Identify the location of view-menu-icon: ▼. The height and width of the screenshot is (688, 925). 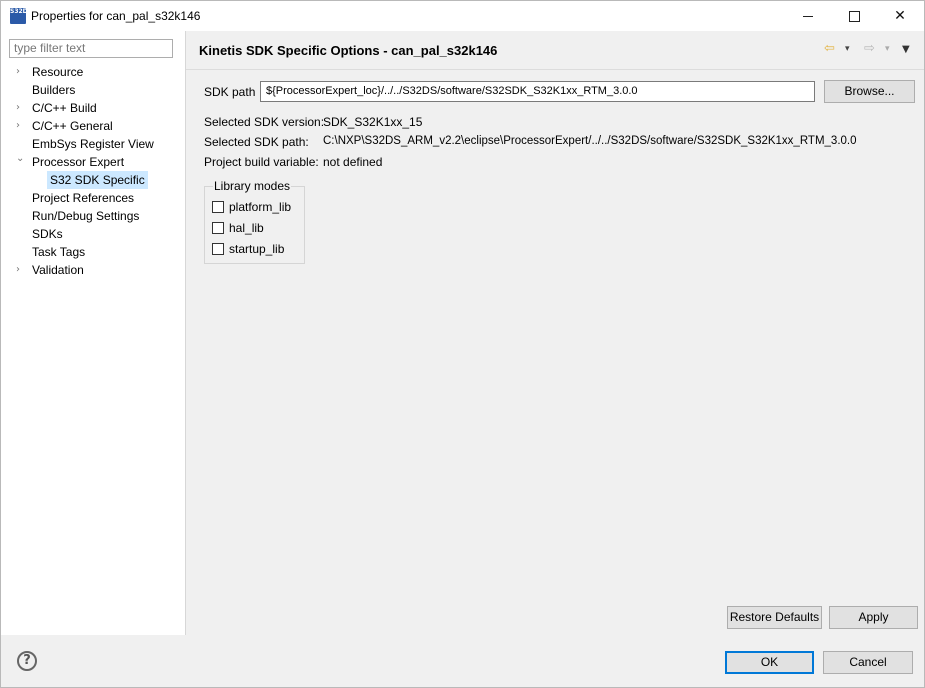
(906, 52).